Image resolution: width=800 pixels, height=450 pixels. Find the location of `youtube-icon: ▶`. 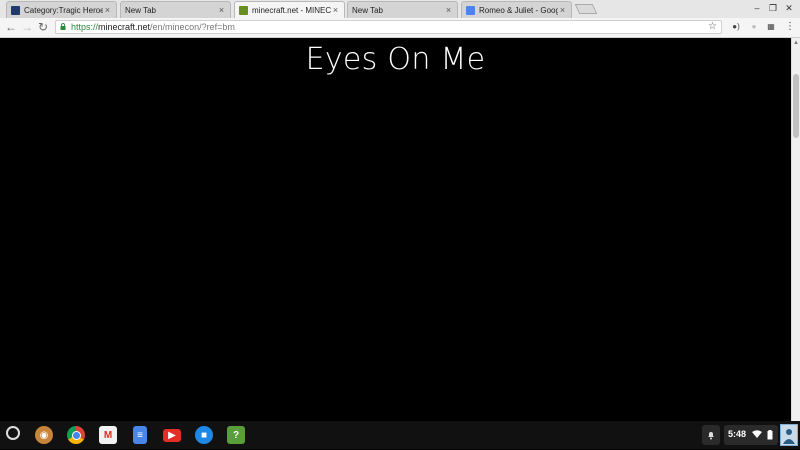

youtube-icon: ▶ is located at coordinates (172, 435).